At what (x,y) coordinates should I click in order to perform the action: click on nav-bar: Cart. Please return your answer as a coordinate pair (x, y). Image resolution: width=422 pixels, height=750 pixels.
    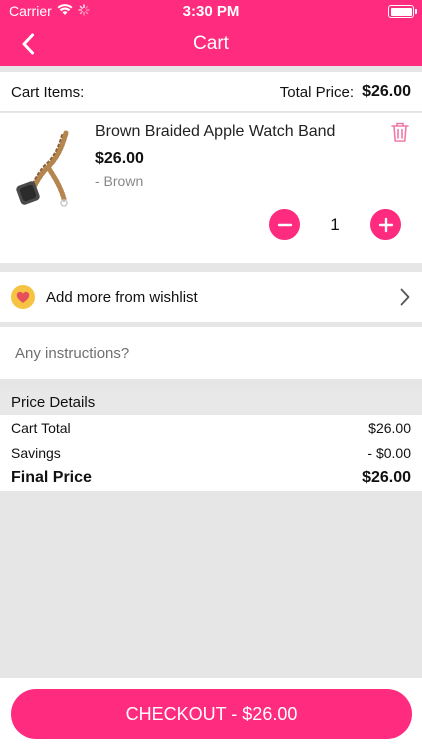
    Looking at the image, I should click on (211, 44).